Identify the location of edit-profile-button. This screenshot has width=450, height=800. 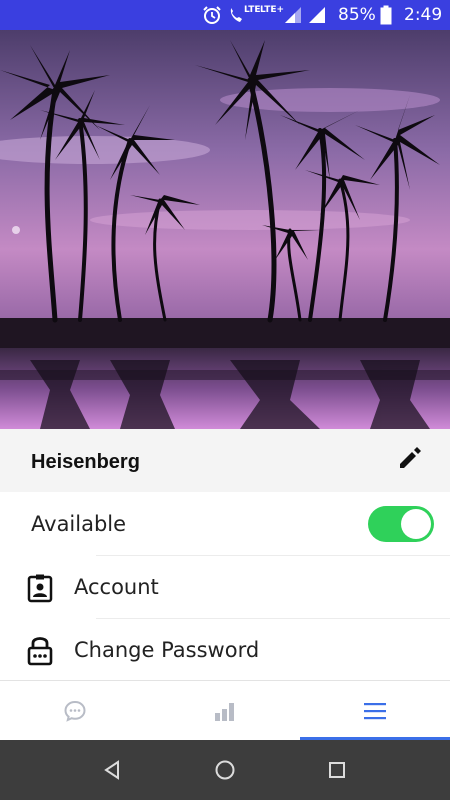
(410, 458).